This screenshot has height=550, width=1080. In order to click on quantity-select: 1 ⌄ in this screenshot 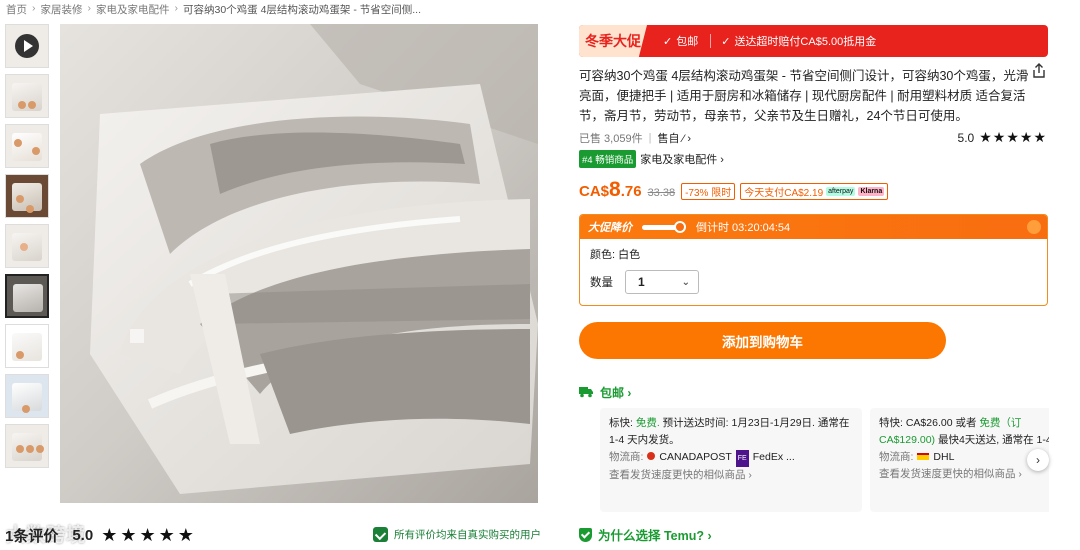, I will do `click(662, 282)`.